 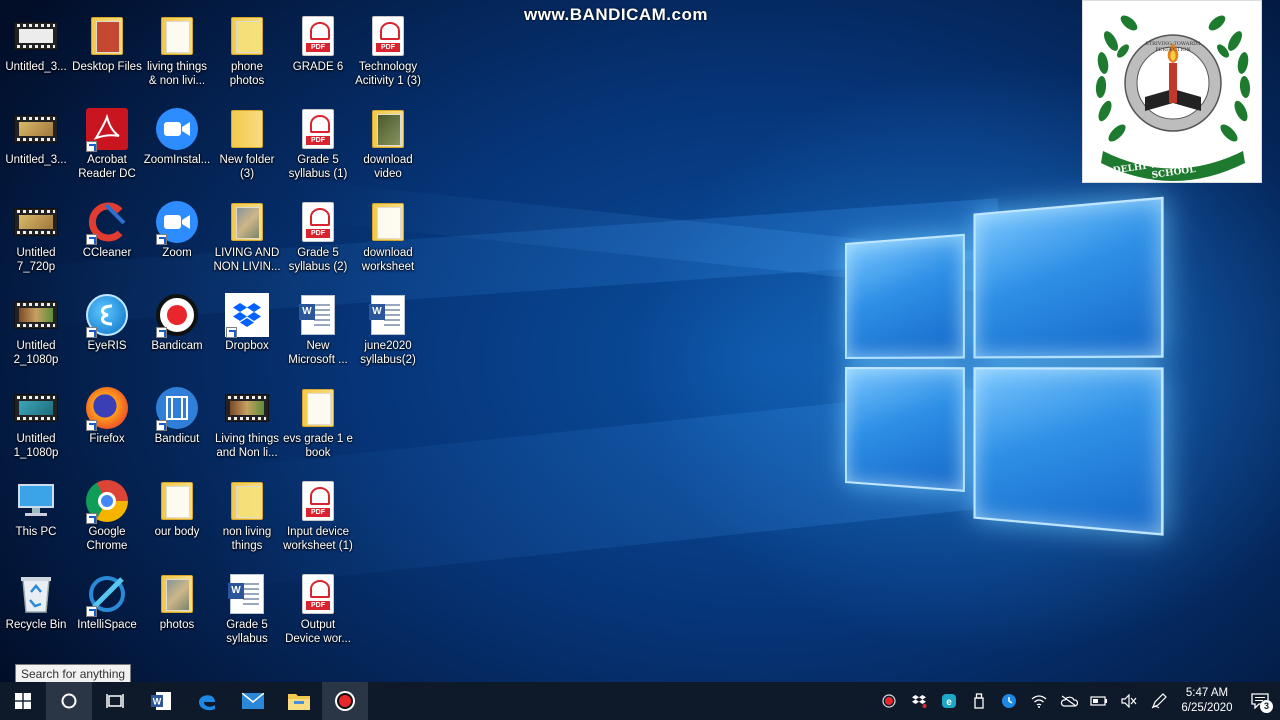 I want to click on desktop-icon-intellispace: IntelliSpace, so click(x=107, y=607).